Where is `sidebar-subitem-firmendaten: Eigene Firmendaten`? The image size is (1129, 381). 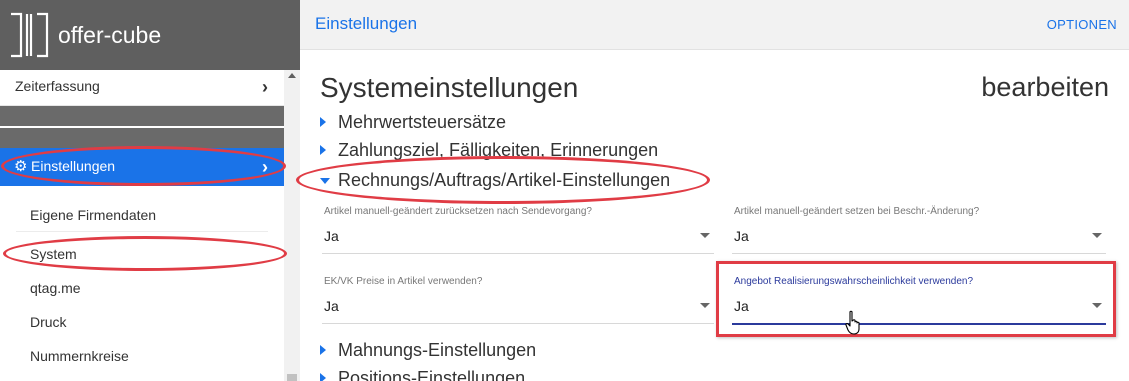
sidebar-subitem-firmendaten: Eigene Firmendaten is located at coordinates (142, 215).